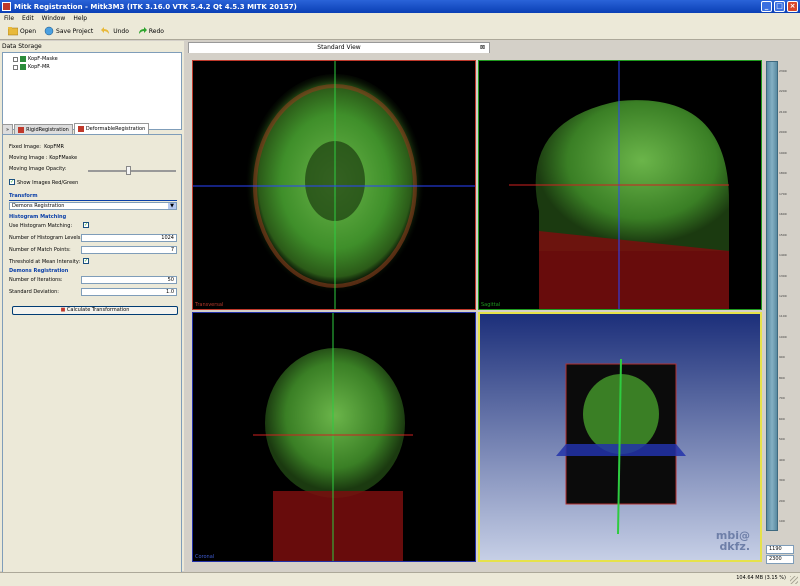 Image resolution: width=800 pixels, height=586 pixels. I want to click on threshold-label: Threshold at Mean Intensity:, so click(45, 262).